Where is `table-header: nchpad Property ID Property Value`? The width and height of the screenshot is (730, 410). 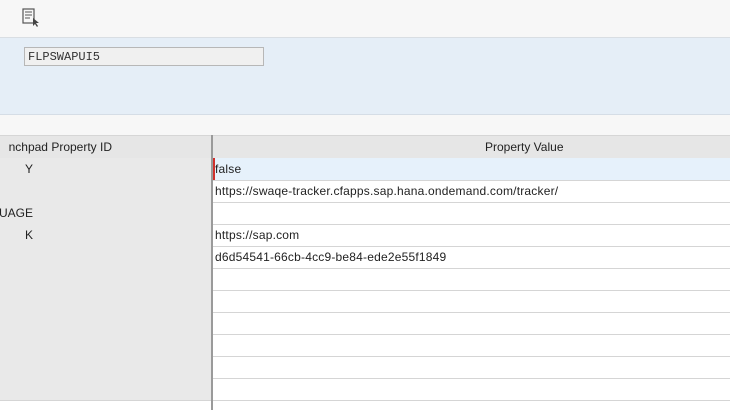 table-header: nchpad Property ID Property Value is located at coordinates (365, 147).